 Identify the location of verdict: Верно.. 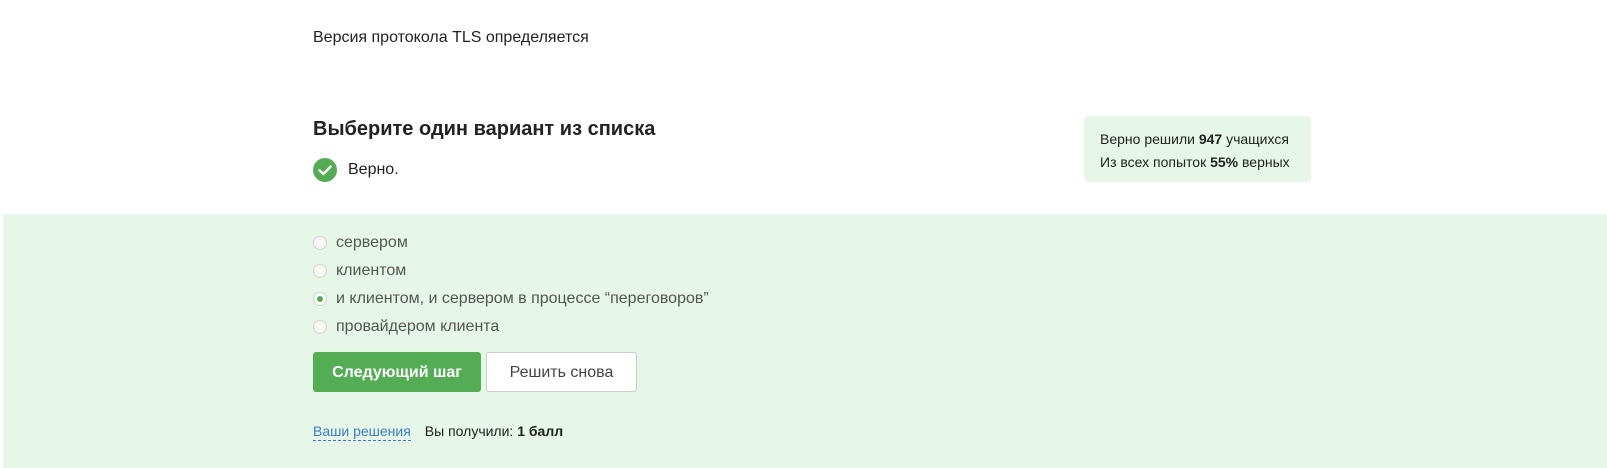
(356, 170).